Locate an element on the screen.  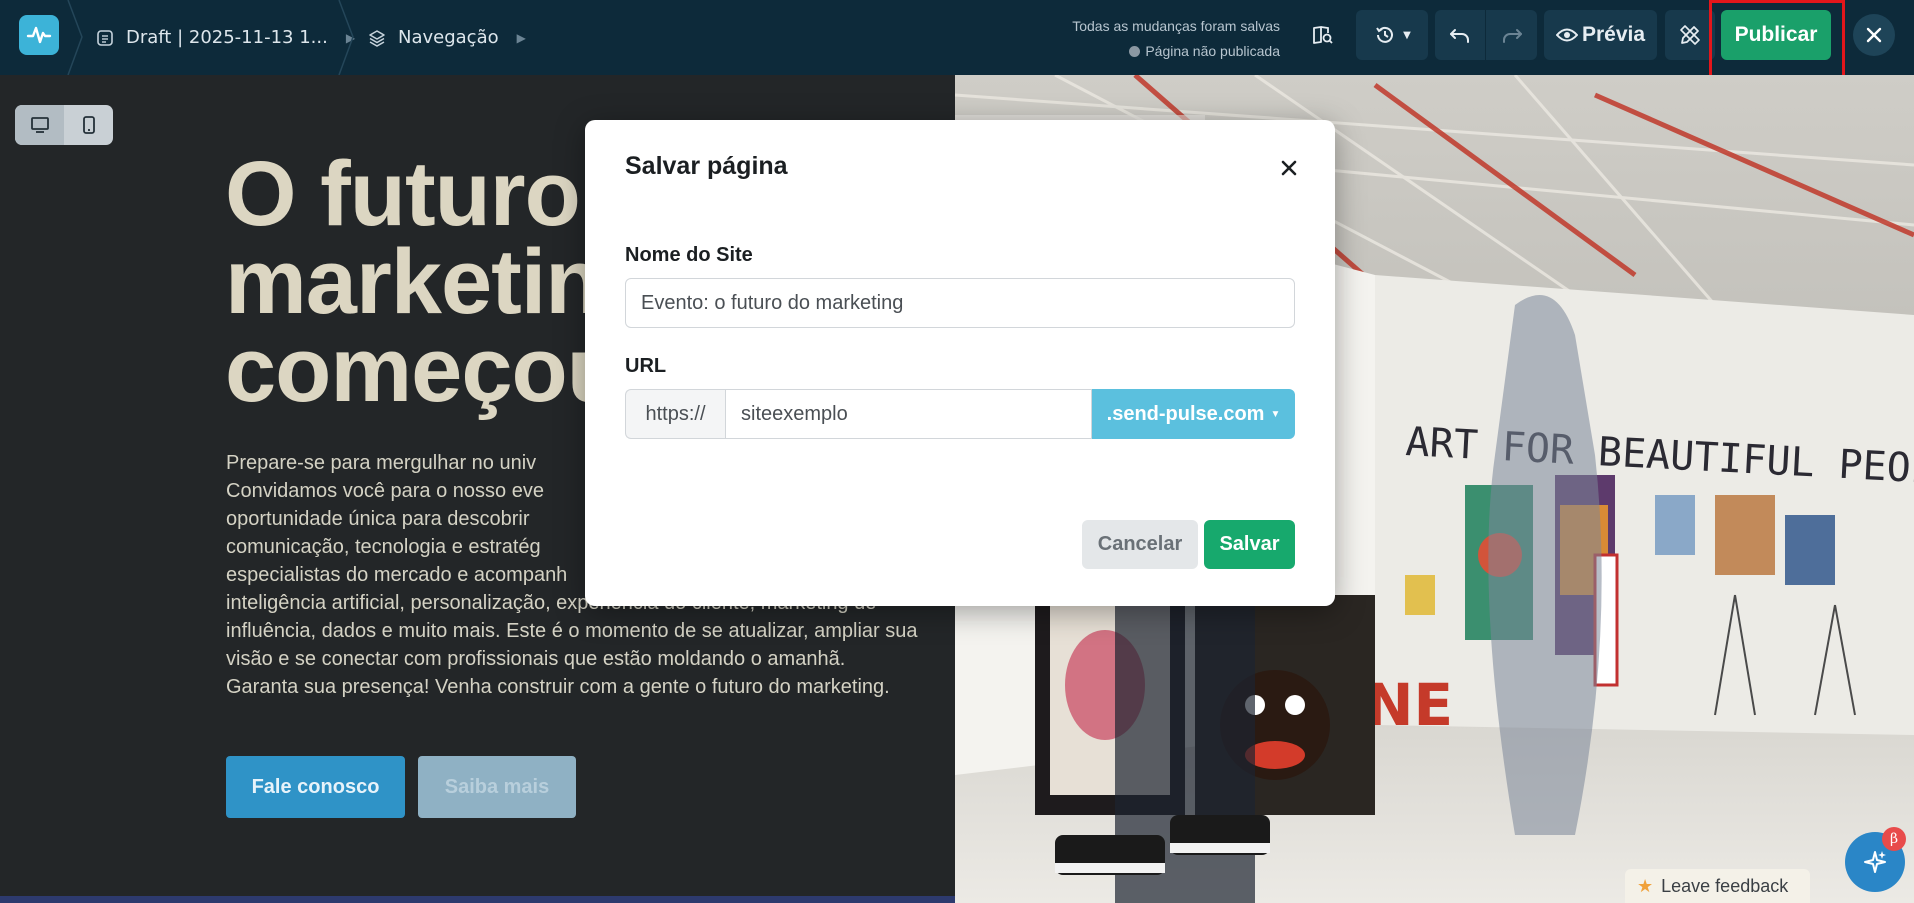
status-unpublished: Página não publicada is located at coordinates (1176, 51).